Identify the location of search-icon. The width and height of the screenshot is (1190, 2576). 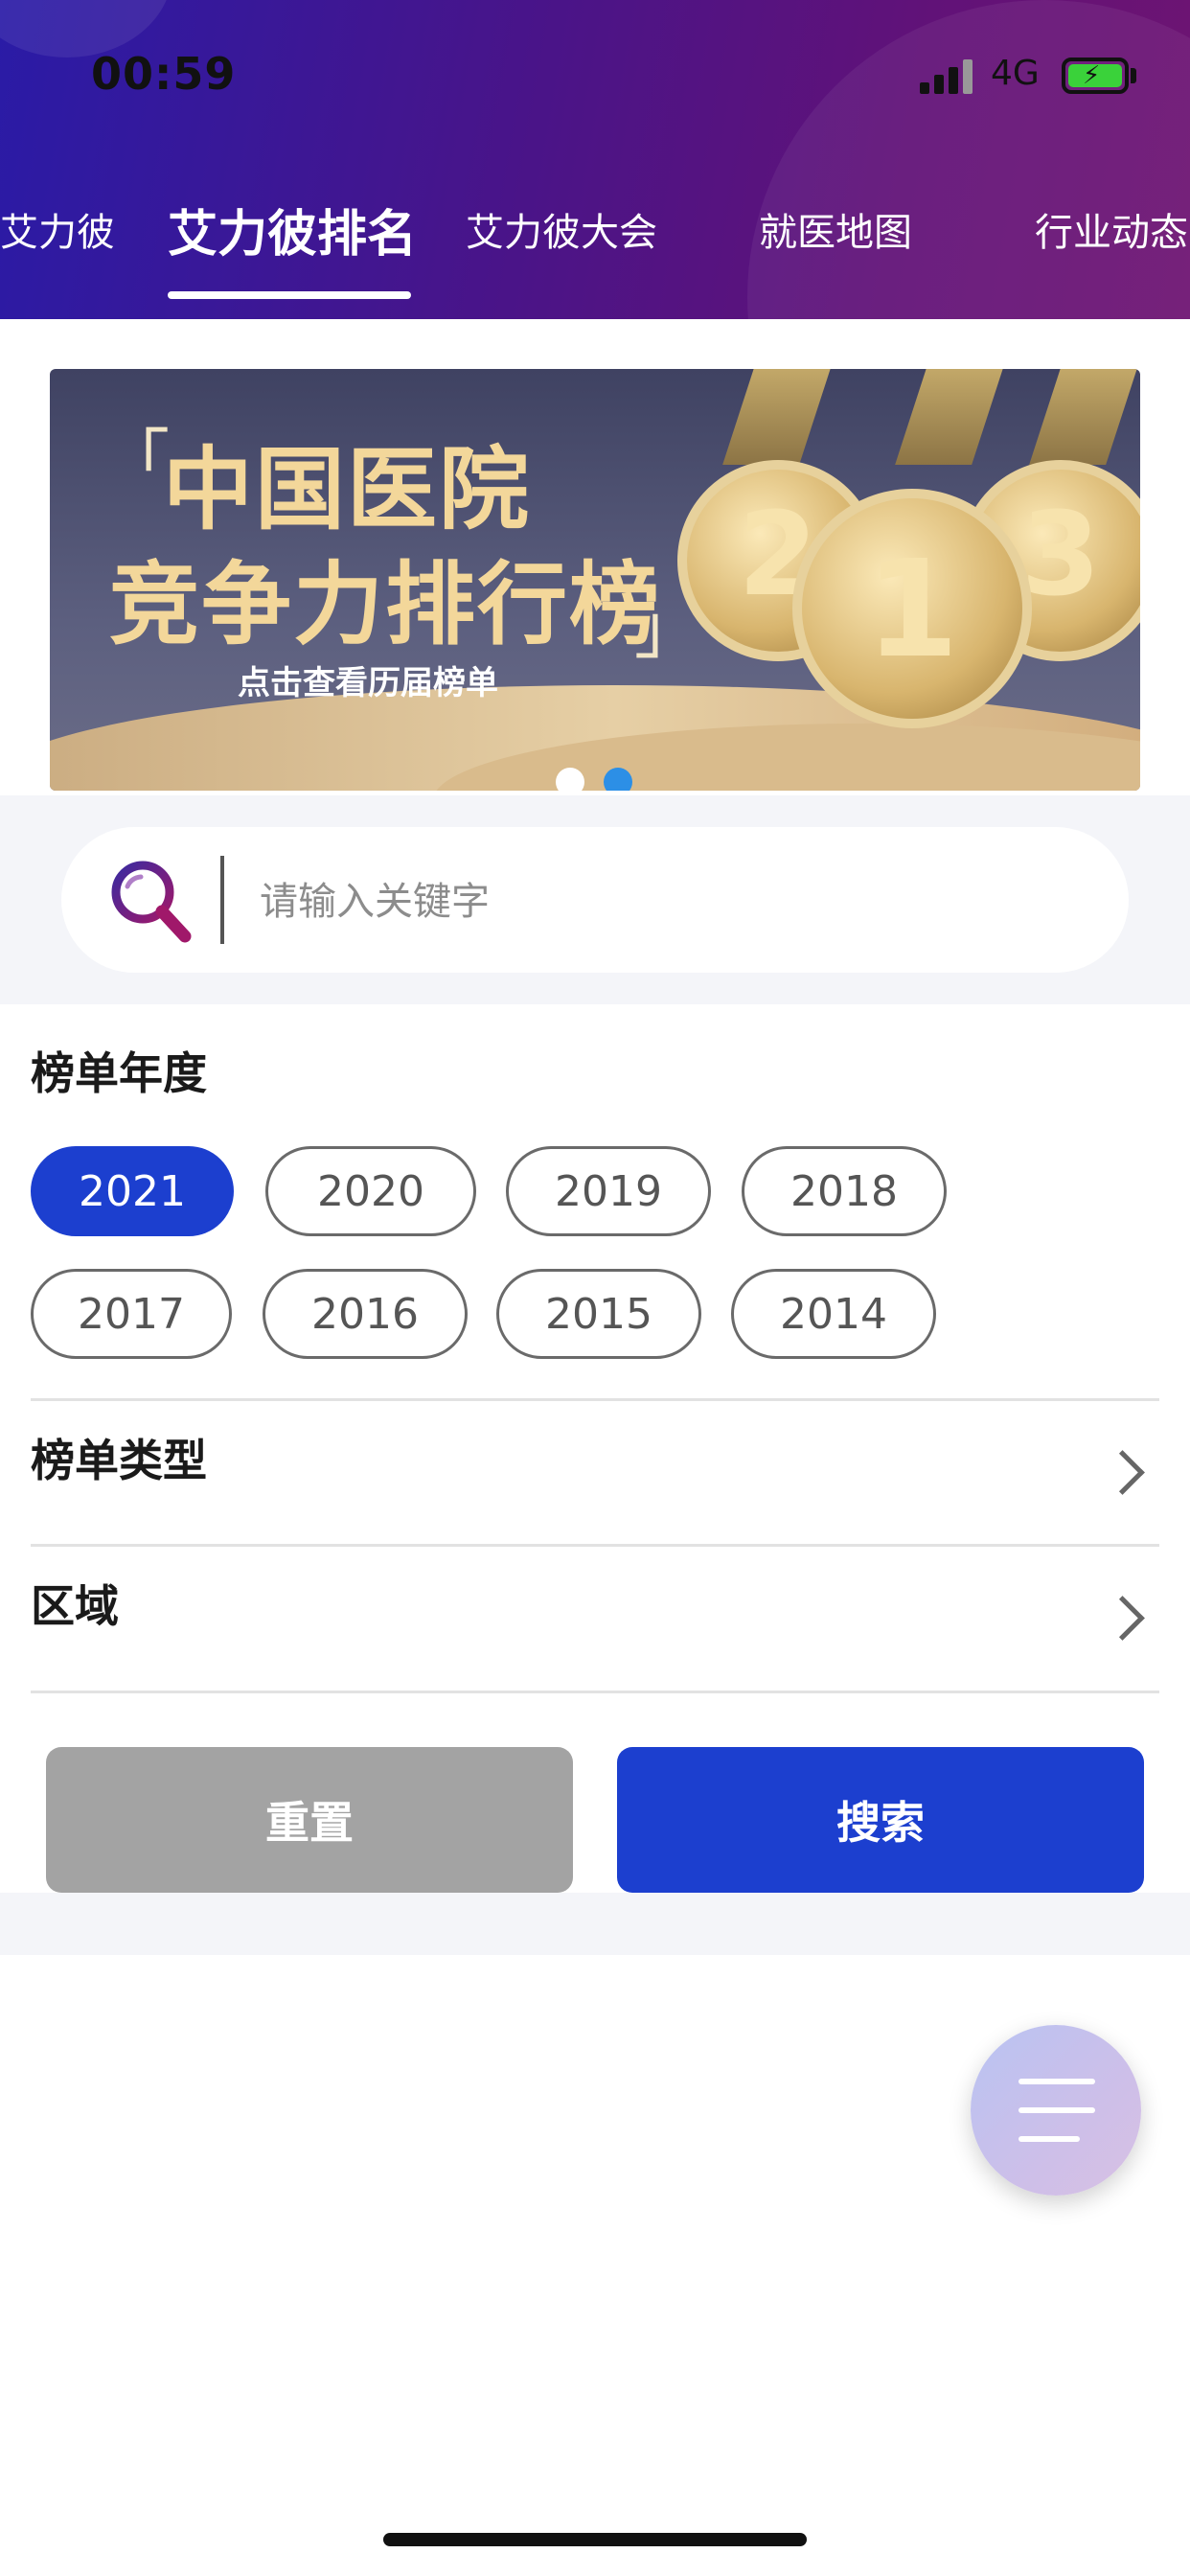
(151, 902).